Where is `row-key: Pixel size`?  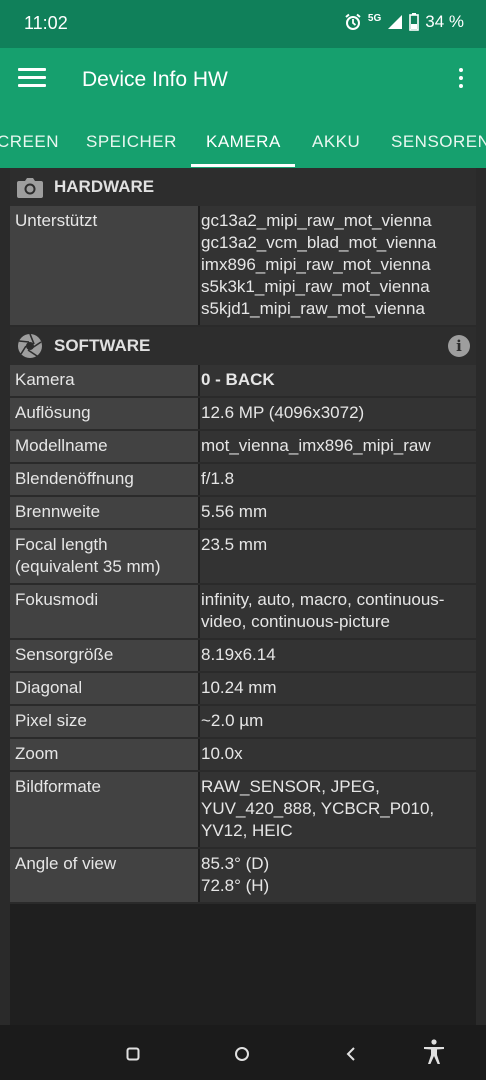 row-key: Pixel size is located at coordinates (104, 721).